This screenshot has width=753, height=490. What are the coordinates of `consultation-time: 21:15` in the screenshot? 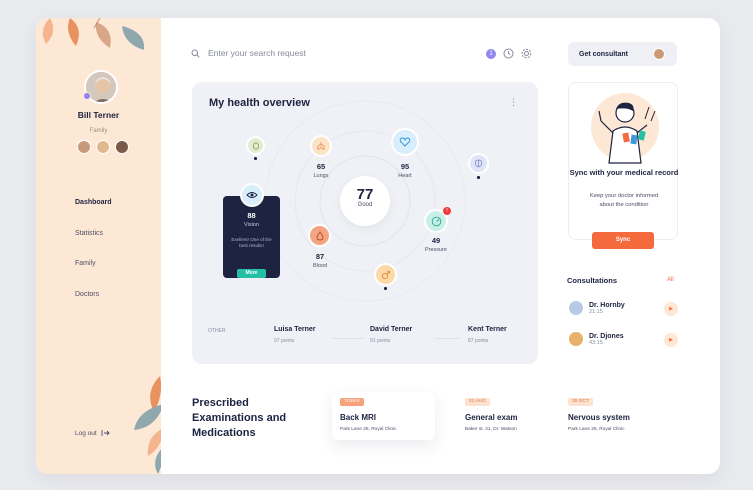 It's located at (596, 311).